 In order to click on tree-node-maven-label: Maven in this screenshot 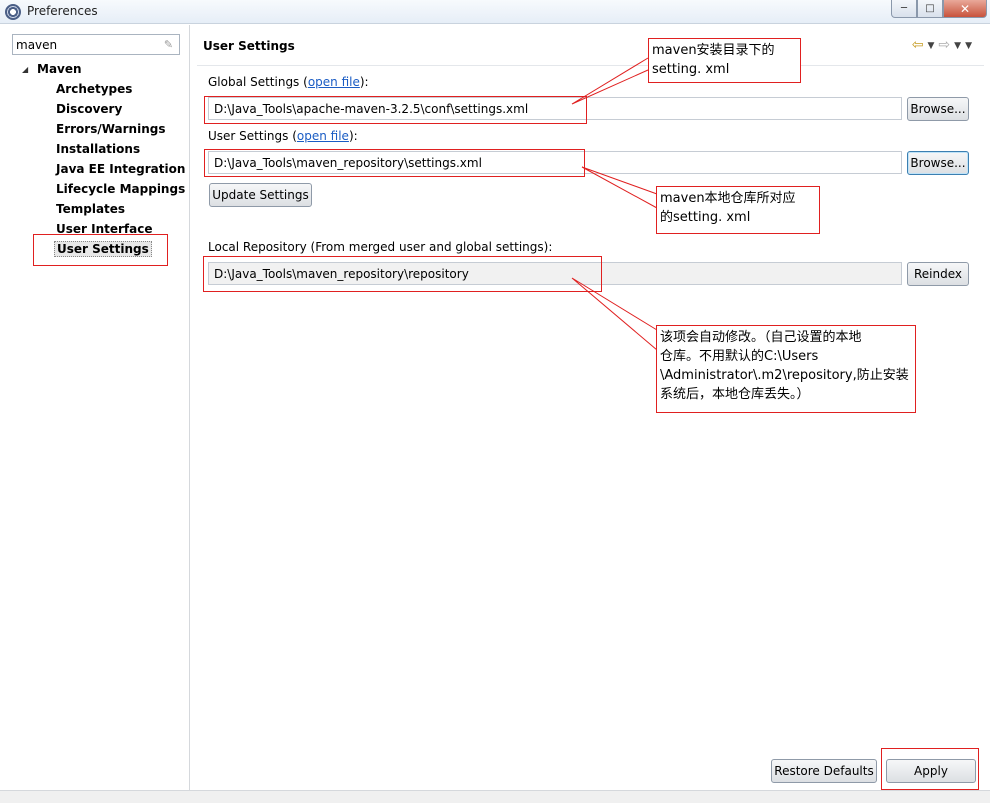, I will do `click(59, 69)`.